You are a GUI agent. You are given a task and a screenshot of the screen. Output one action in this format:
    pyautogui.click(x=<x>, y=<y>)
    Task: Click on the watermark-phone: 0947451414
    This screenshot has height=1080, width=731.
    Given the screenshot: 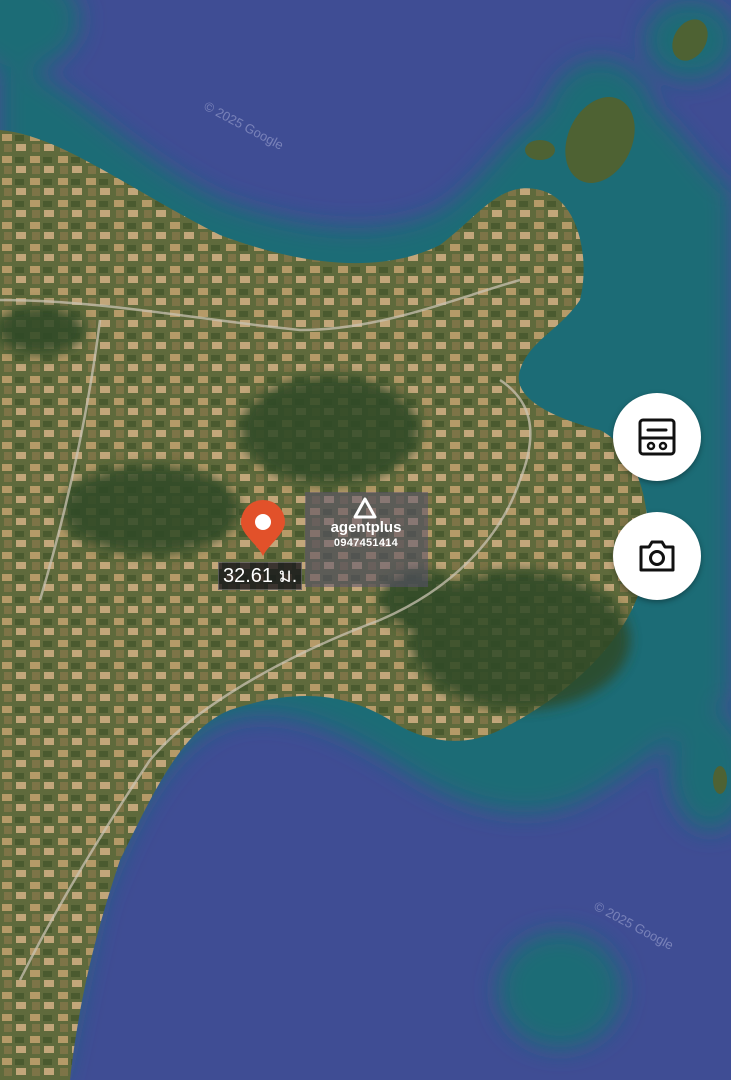 What is the action you would take?
    pyautogui.click(x=366, y=543)
    